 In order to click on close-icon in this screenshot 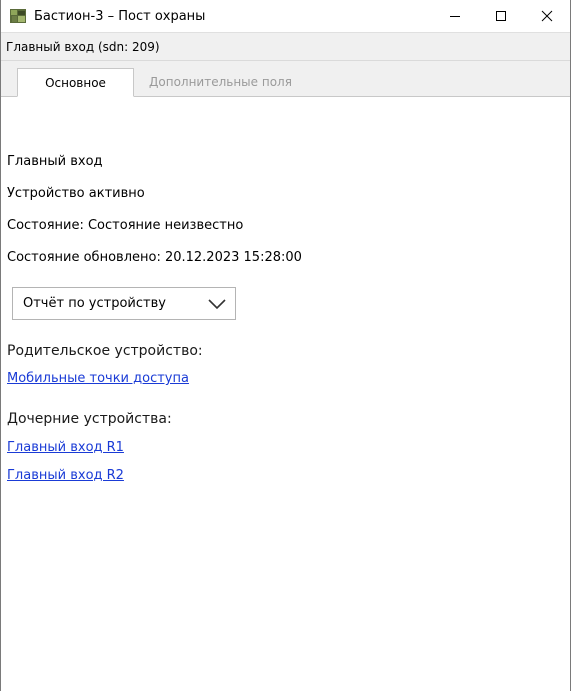, I will do `click(547, 16)`.